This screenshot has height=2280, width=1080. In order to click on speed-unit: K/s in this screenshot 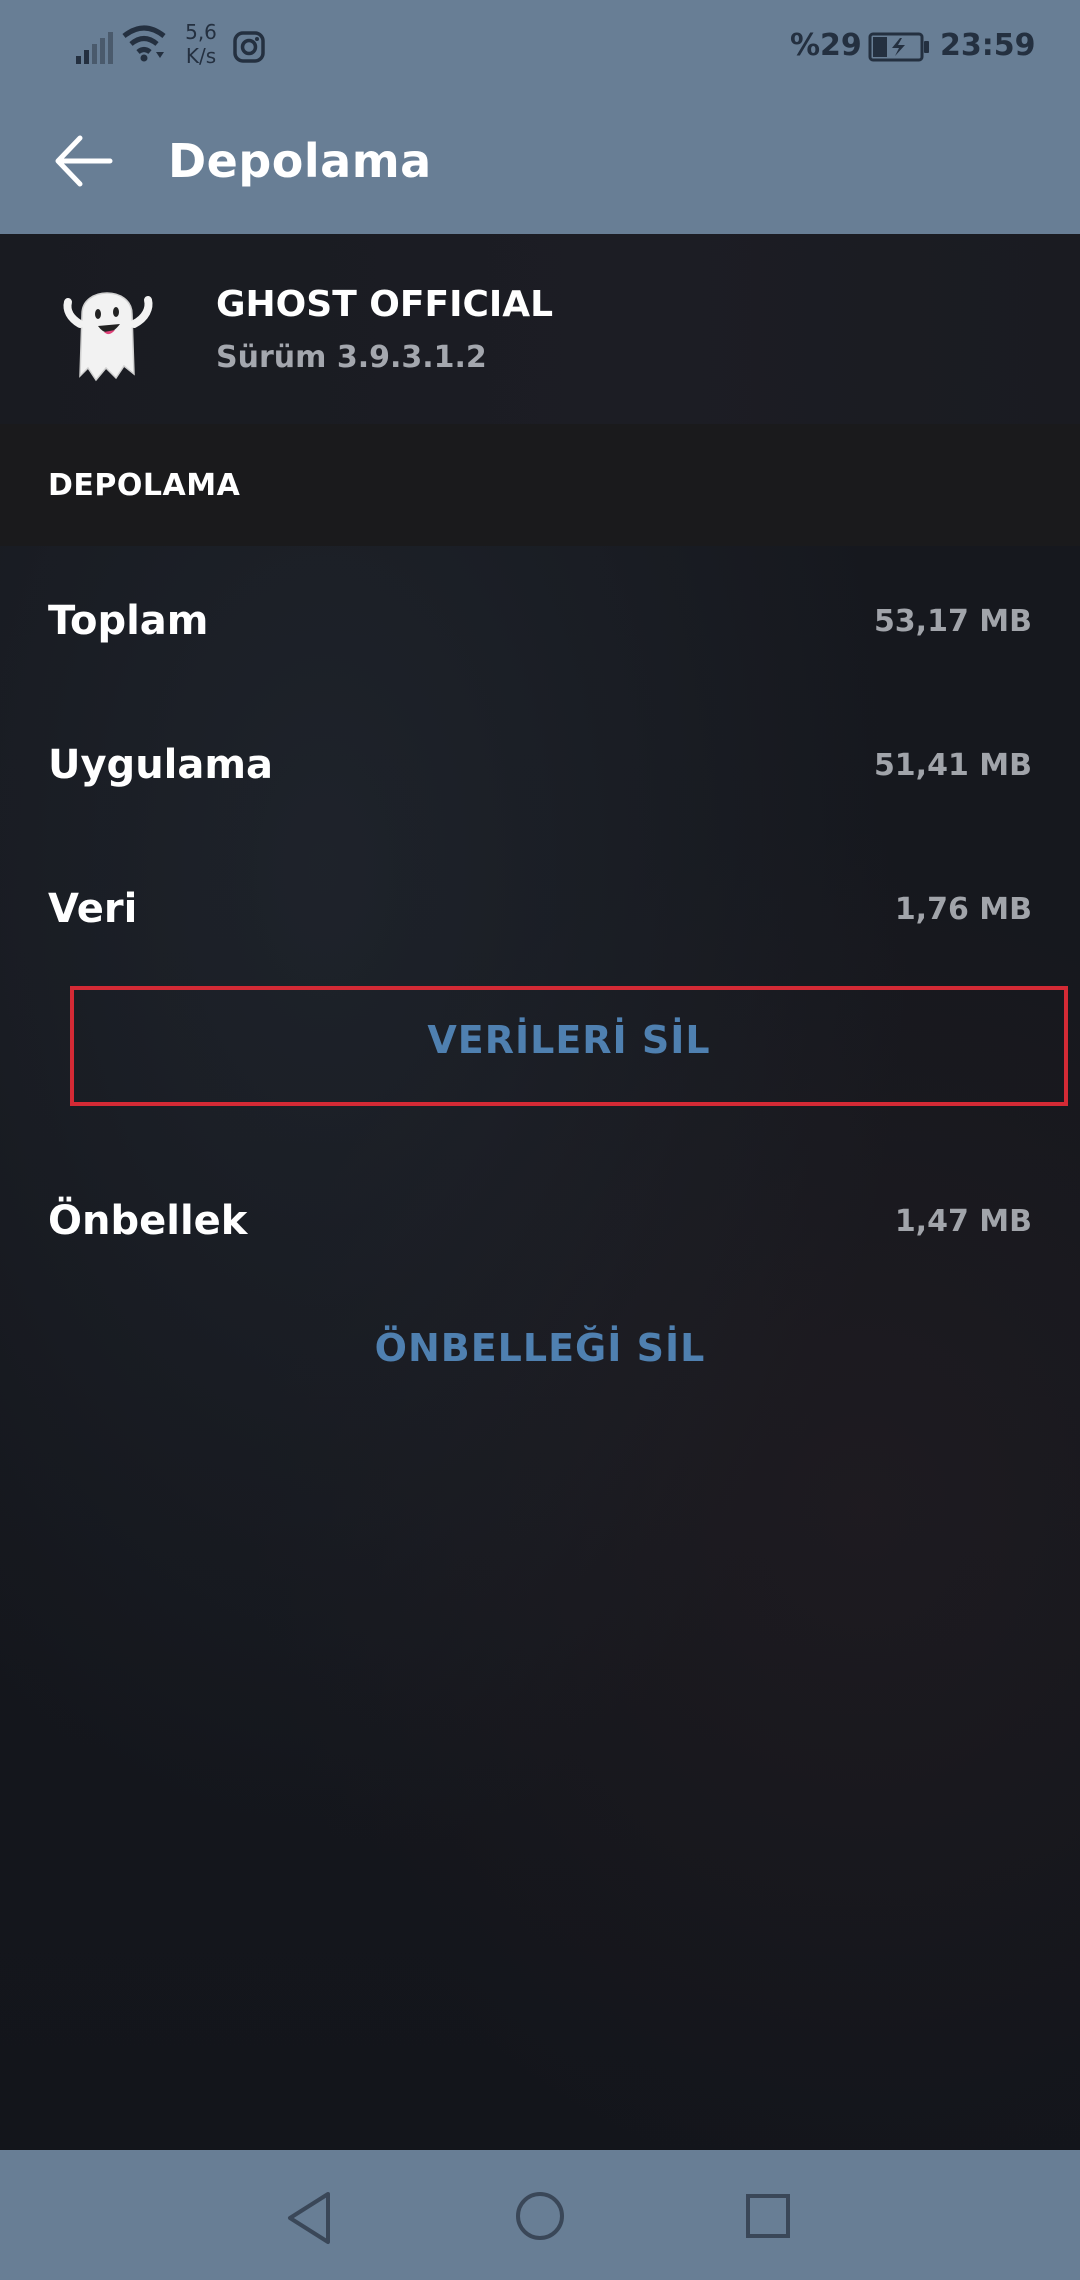, I will do `click(201, 56)`.